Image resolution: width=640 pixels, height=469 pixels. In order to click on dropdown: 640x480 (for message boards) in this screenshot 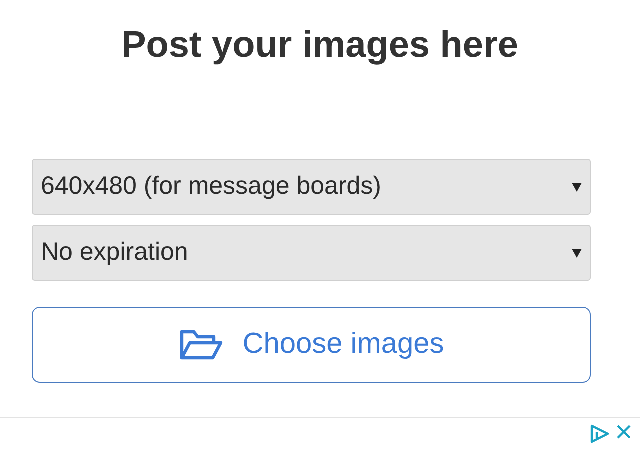, I will do `click(311, 187)`.